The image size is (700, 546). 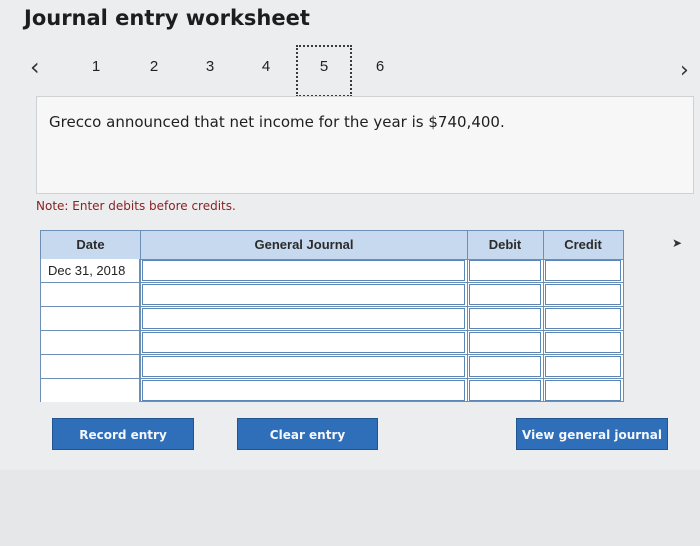 What do you see at coordinates (123, 434) in the screenshot?
I see `record-entry-button: Record entry` at bounding box center [123, 434].